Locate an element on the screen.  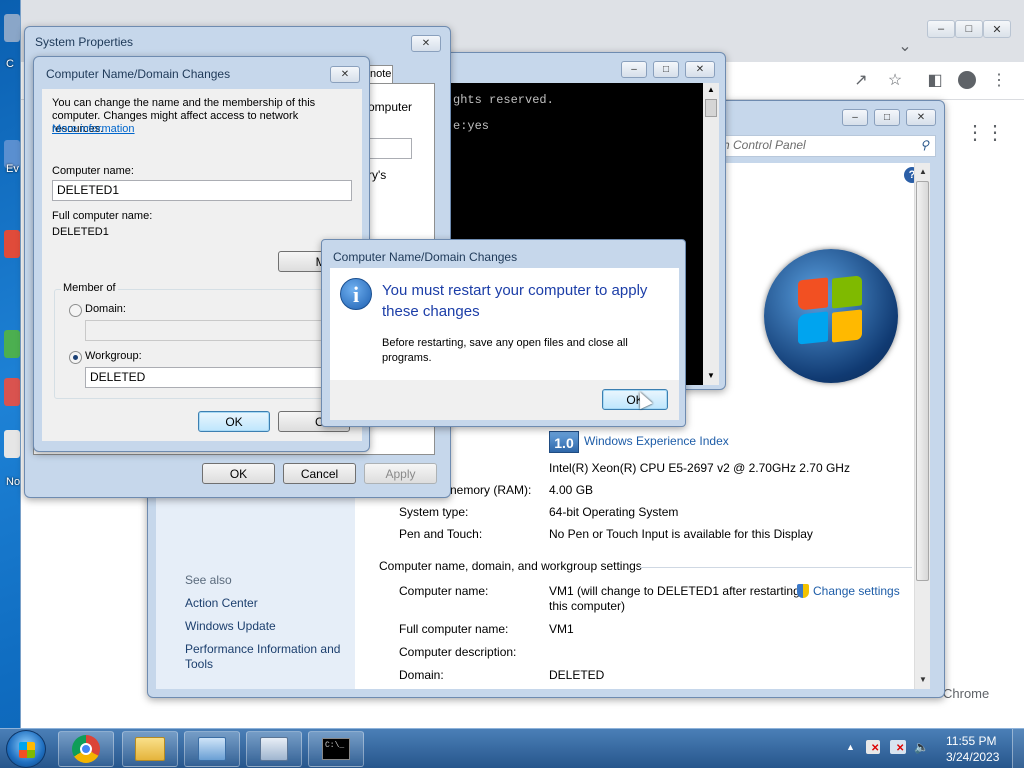
computer-name-input: DELETED1 is located at coordinates (202, 190).